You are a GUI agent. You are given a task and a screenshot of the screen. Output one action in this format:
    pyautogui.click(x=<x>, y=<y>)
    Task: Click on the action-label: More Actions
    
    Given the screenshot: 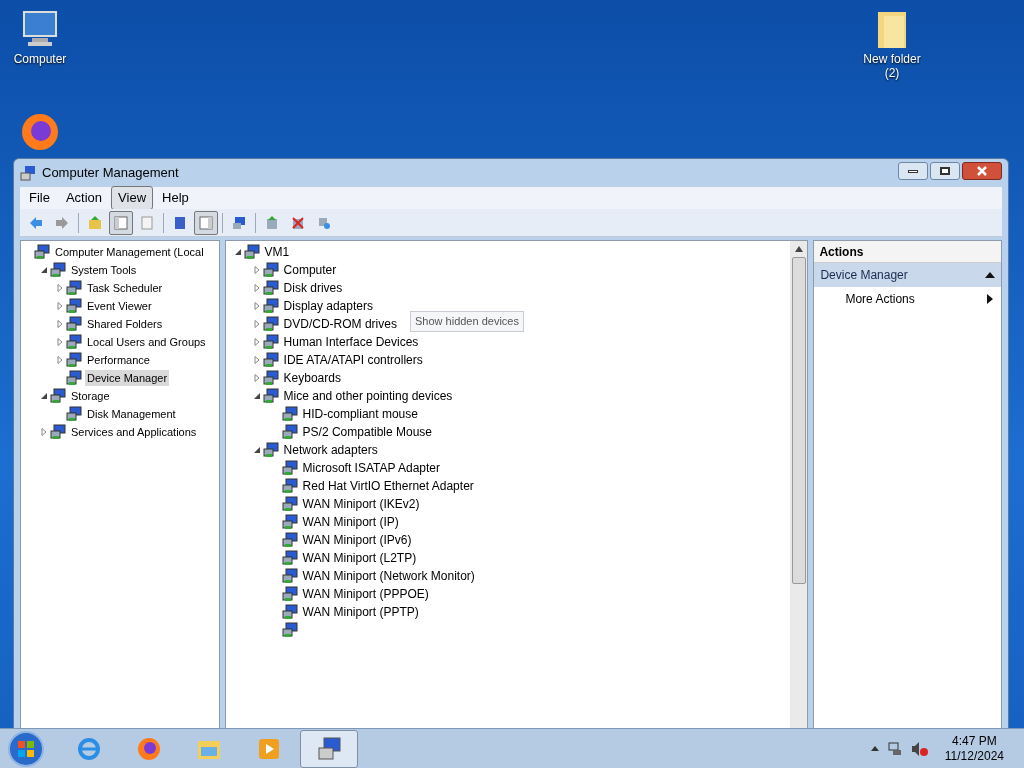 What is the action you would take?
    pyautogui.click(x=880, y=299)
    